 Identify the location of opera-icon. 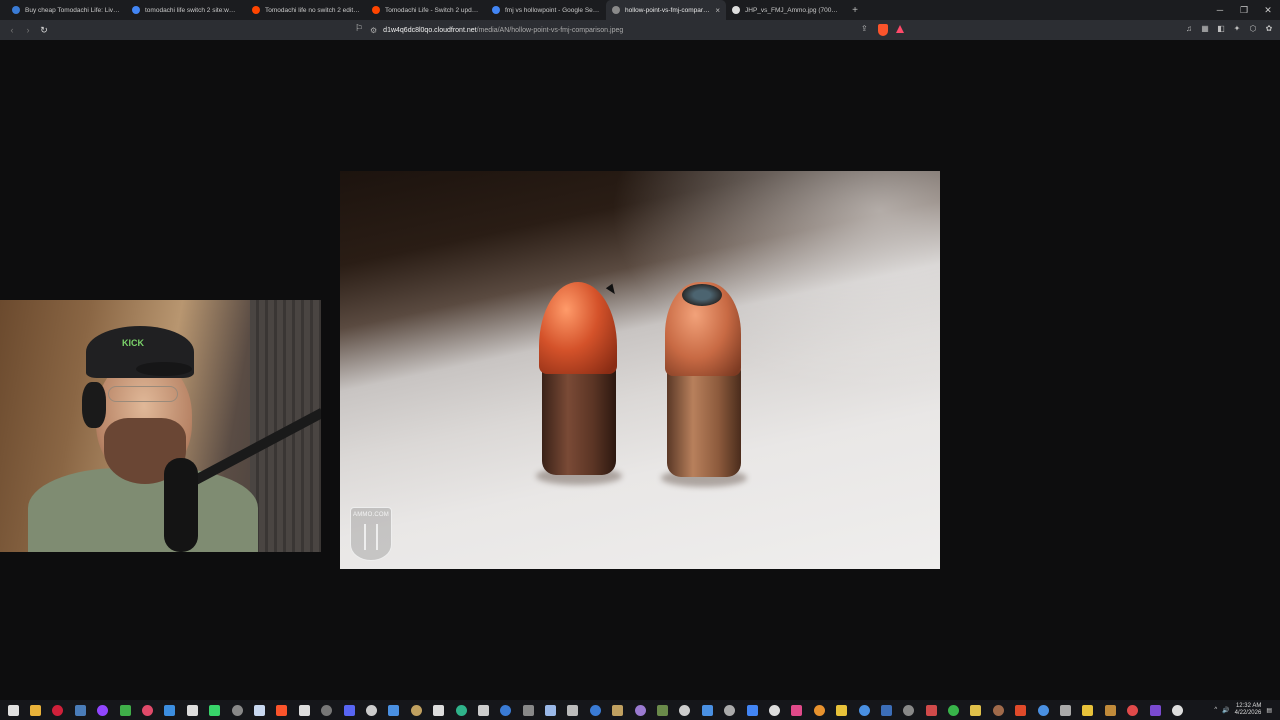
(58, 710).